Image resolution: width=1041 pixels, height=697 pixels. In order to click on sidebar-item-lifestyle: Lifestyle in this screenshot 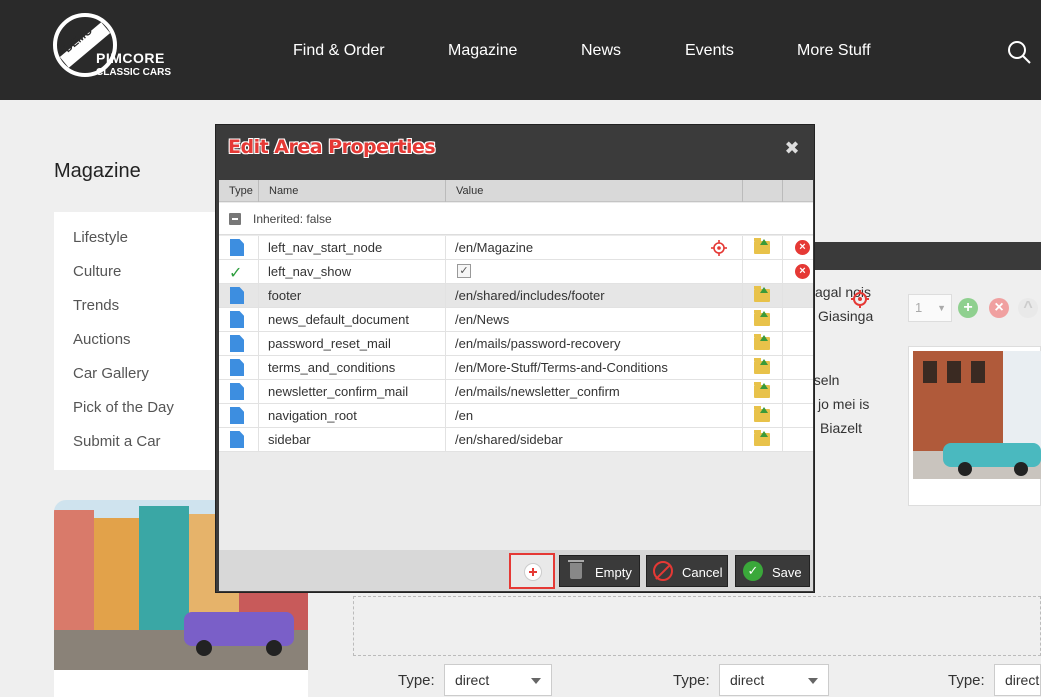, I will do `click(100, 237)`.